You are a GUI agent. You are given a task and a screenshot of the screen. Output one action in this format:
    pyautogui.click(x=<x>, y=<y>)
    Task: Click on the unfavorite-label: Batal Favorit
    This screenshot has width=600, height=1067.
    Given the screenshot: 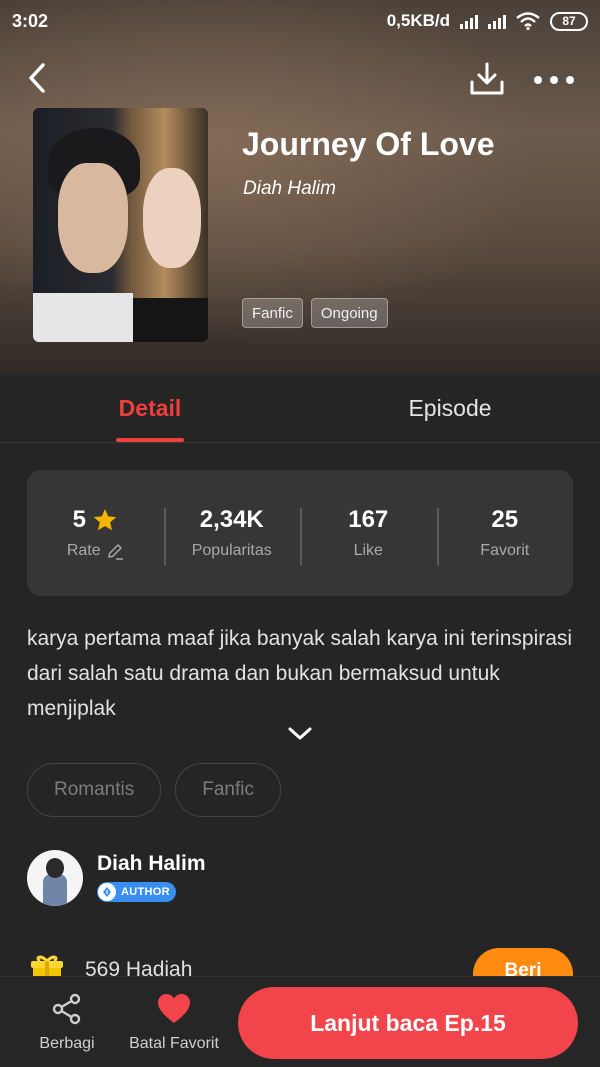 What is the action you would take?
    pyautogui.click(x=174, y=1043)
    